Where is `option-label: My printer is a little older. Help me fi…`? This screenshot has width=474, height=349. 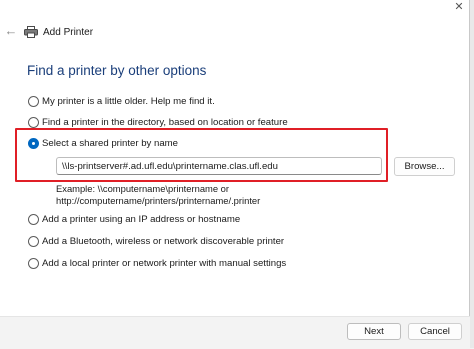
option-label: My printer is a little older. Help me fi… is located at coordinates (128, 101).